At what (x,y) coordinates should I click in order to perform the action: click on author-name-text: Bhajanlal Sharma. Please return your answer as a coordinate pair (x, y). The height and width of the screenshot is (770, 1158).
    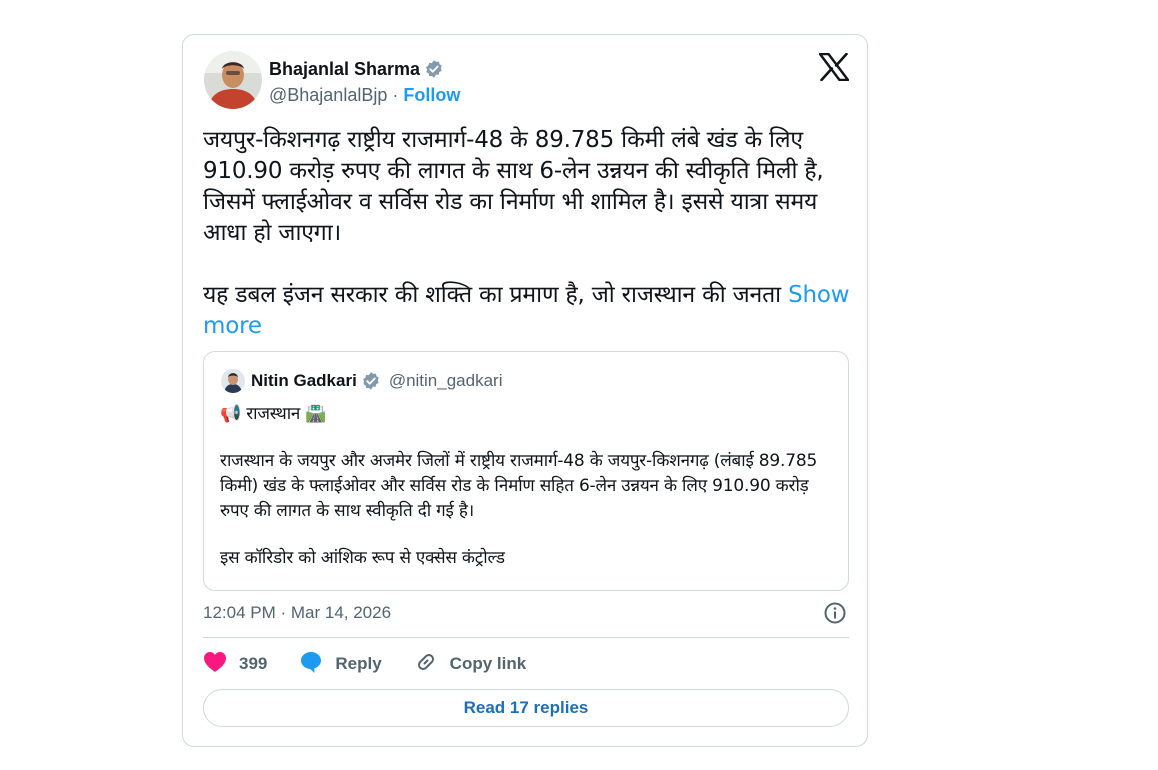
    Looking at the image, I should click on (344, 69).